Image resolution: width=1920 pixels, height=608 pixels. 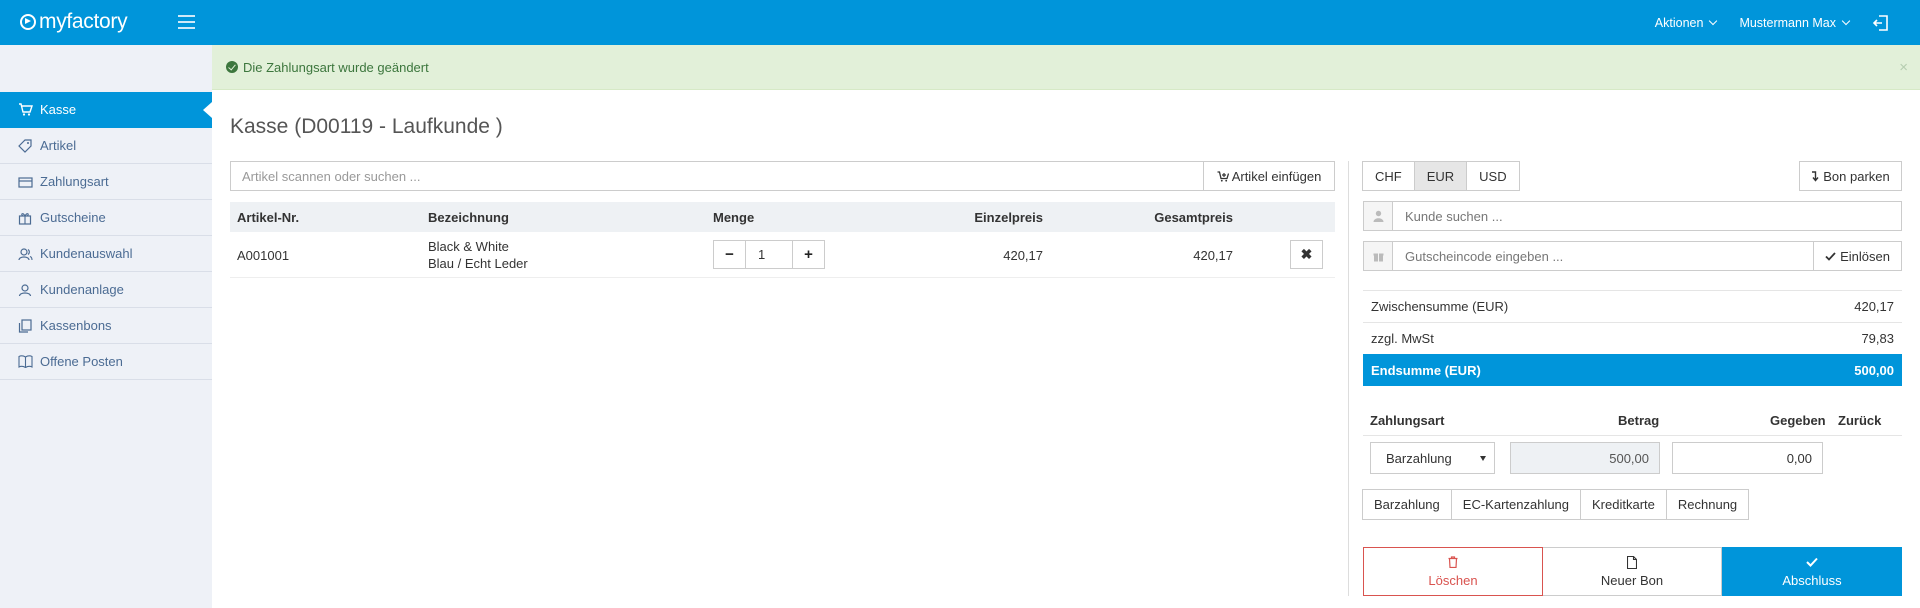 What do you see at coordinates (1713, 20) in the screenshot?
I see `chevron-down-icon` at bounding box center [1713, 20].